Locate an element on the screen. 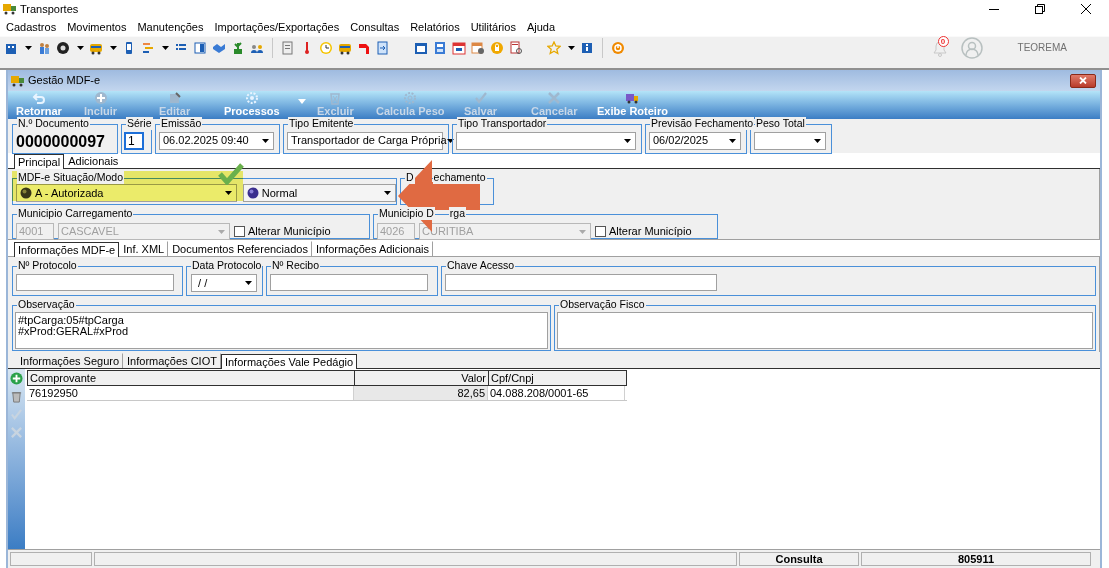 Image resolution: width=1109 pixels, height=568 pixels. column-header: Cpf/Cnpj is located at coordinates (557, 378).